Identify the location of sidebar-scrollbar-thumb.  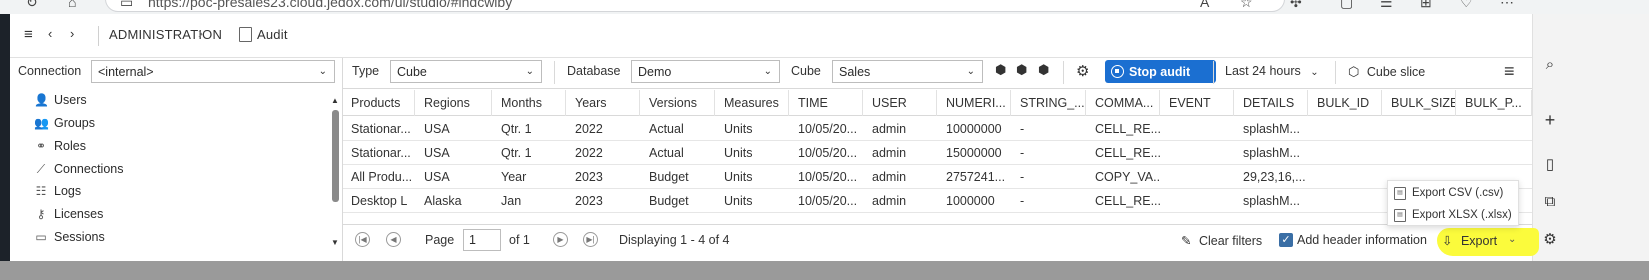
(335, 156).